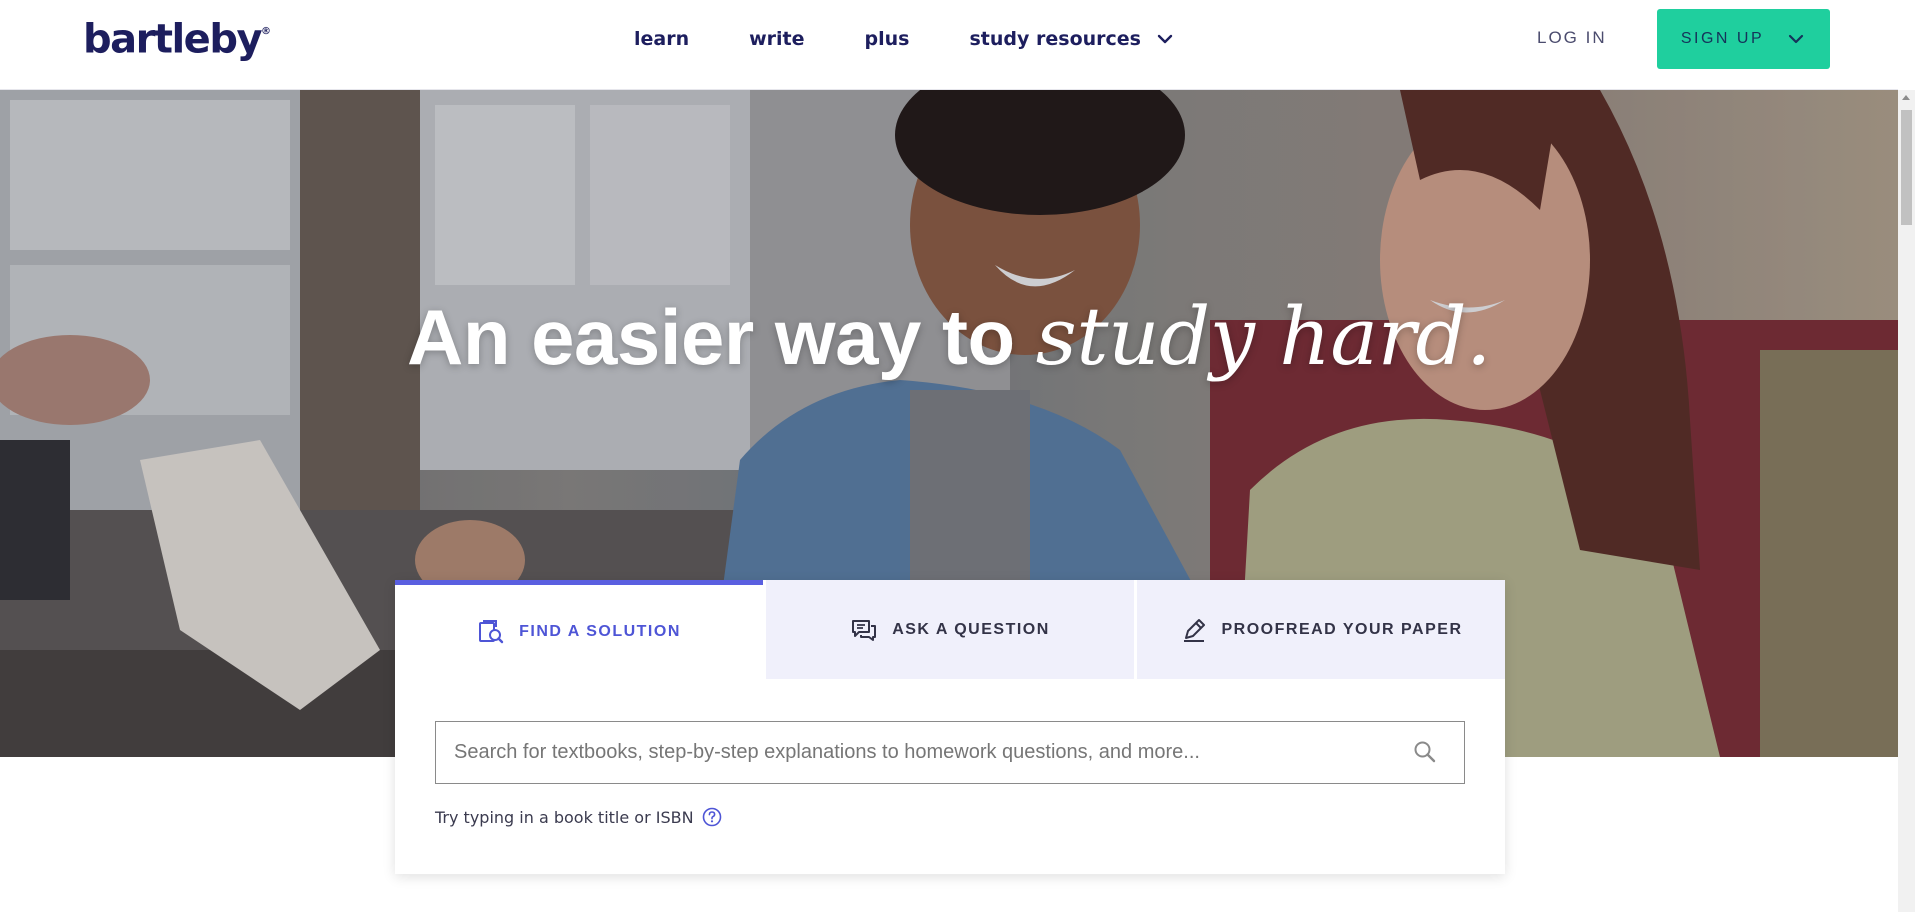  Describe the element at coordinates (1906, 501) in the screenshot. I see `page-scrollbar` at that location.